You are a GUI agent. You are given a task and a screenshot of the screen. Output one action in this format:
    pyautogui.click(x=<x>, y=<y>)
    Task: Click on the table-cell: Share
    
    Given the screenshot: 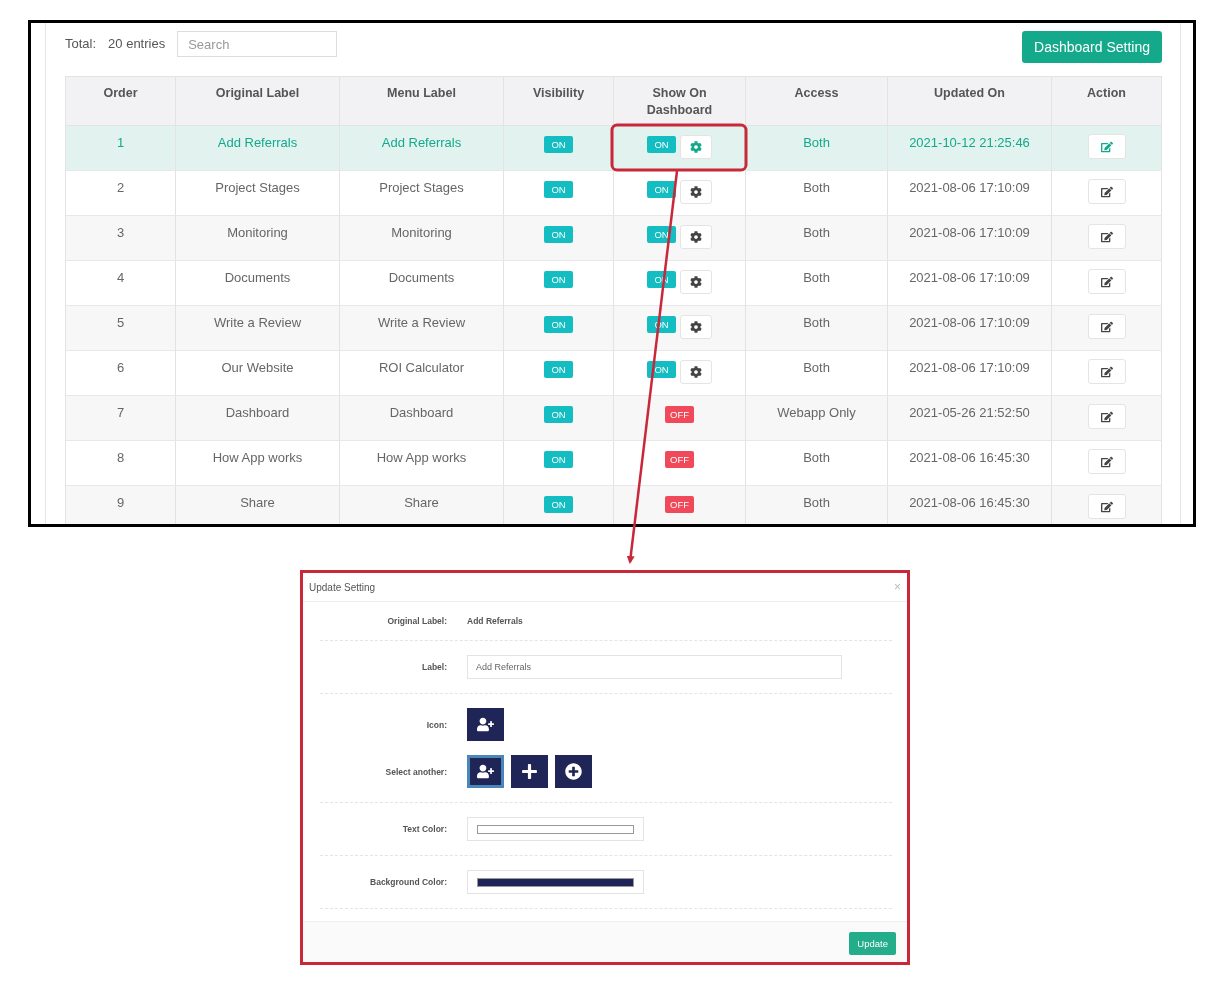 What is the action you would take?
    pyautogui.click(x=421, y=503)
    